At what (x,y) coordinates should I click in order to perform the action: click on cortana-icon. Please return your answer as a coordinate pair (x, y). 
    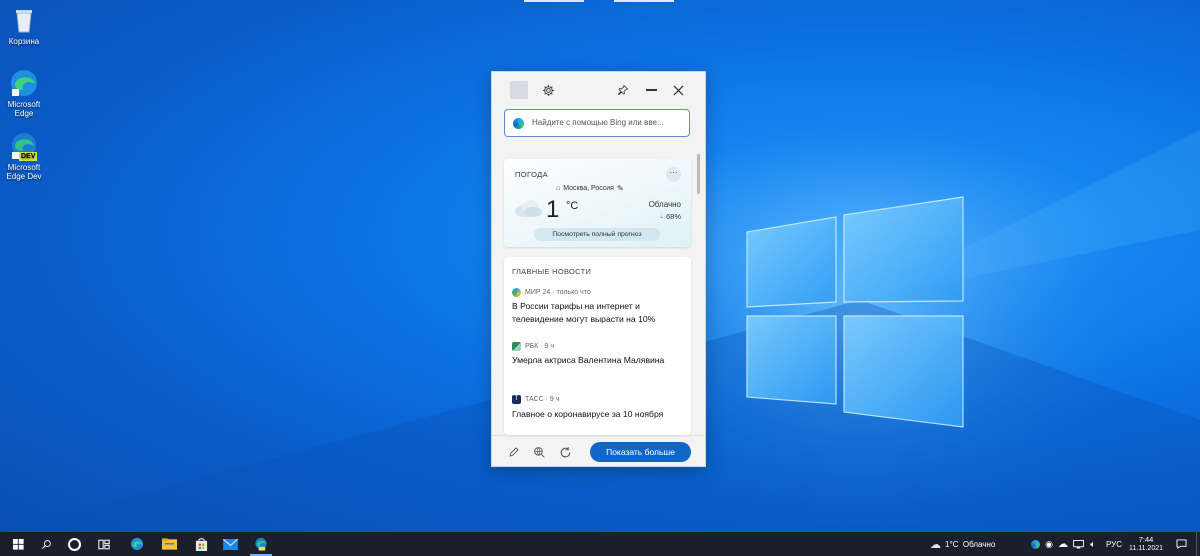
    Looking at the image, I should click on (74, 544).